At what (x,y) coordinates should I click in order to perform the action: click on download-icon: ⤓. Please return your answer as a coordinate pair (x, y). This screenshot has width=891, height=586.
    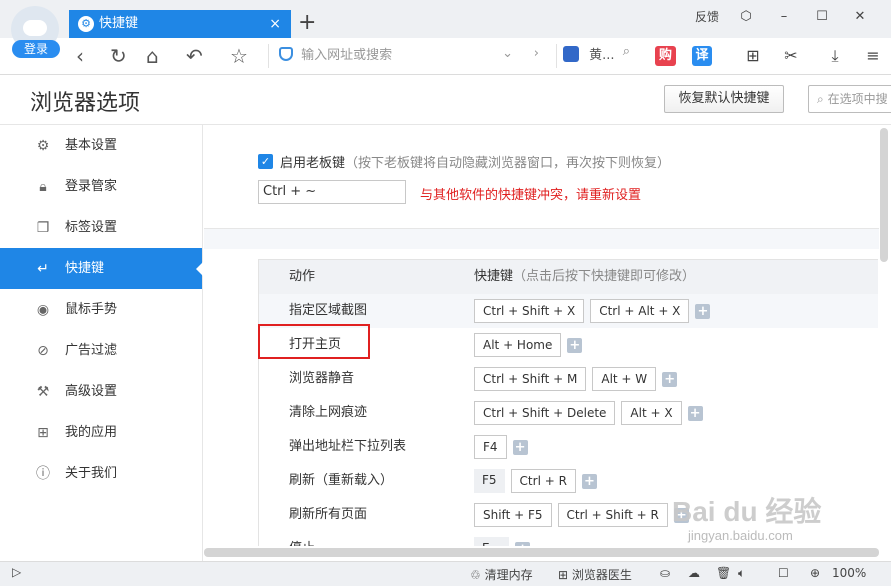
    Looking at the image, I should click on (835, 56).